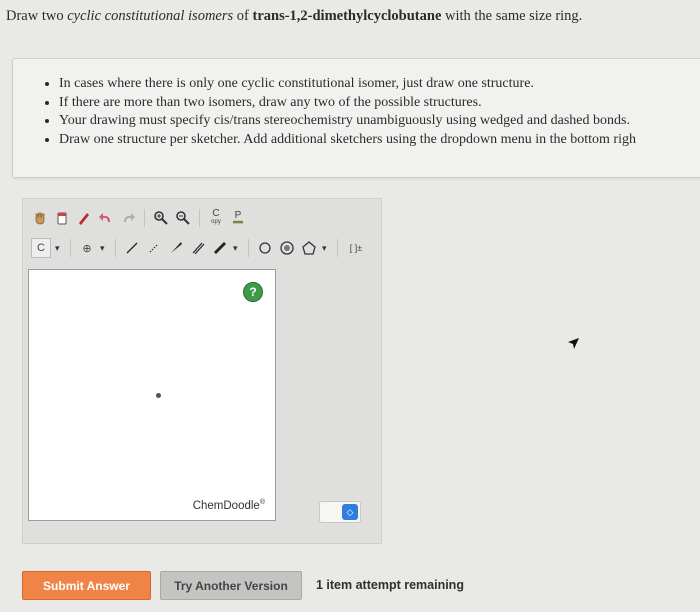 The height and width of the screenshot is (612, 700). I want to click on select-arrows-icon: ◇, so click(350, 512).